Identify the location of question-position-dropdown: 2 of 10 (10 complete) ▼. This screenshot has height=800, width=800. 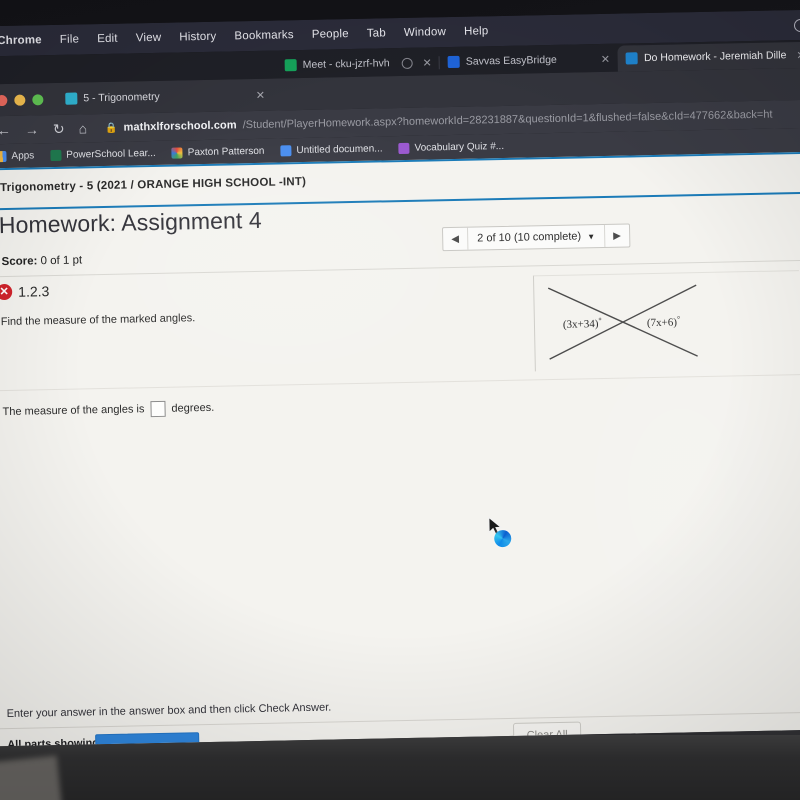
(536, 237).